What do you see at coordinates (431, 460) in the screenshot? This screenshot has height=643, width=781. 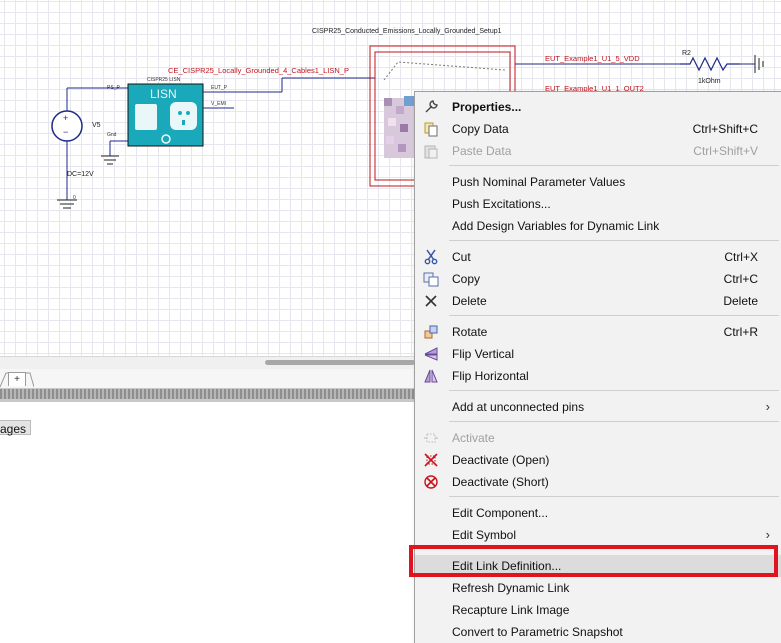 I see `deactivate-open-icon` at bounding box center [431, 460].